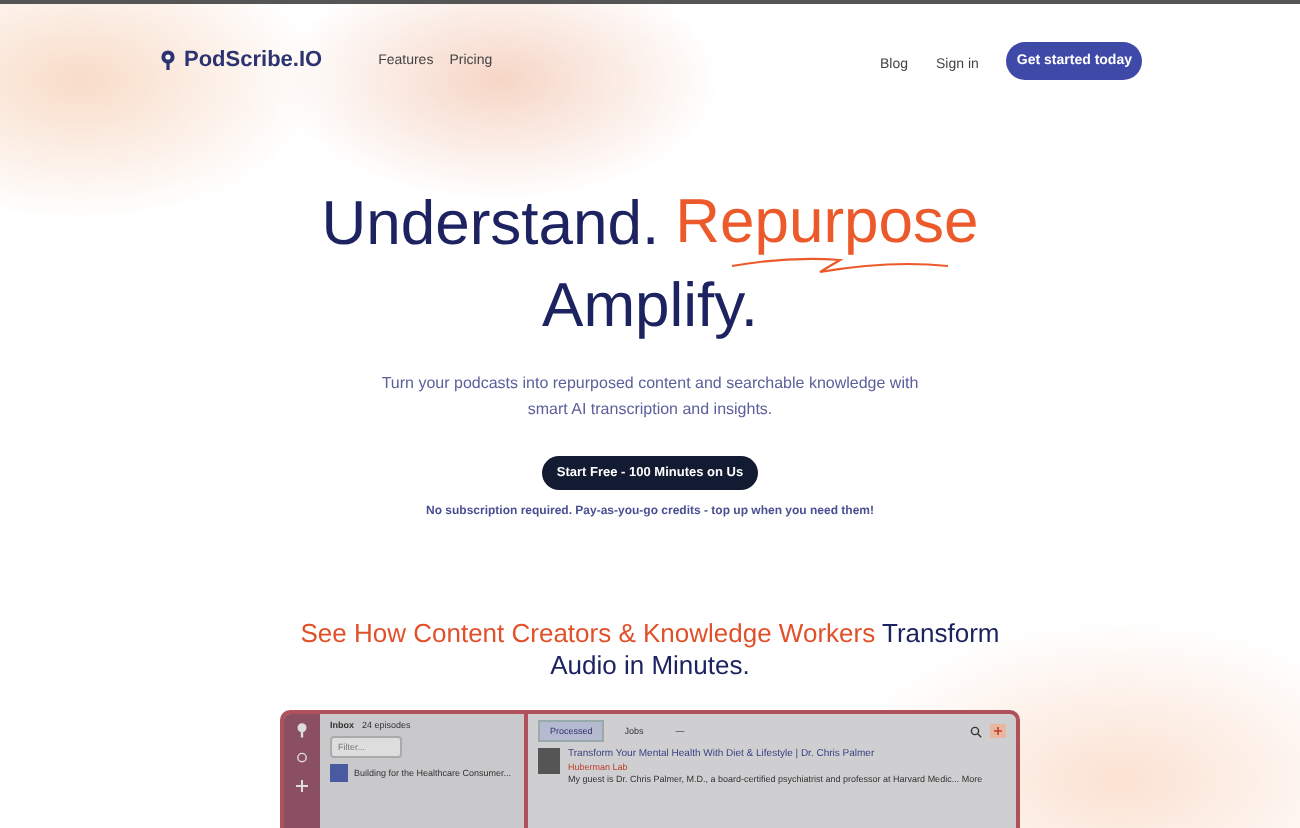 This screenshot has height=828, width=1300. I want to click on headline-accent-word: Repurpose, so click(827, 224).